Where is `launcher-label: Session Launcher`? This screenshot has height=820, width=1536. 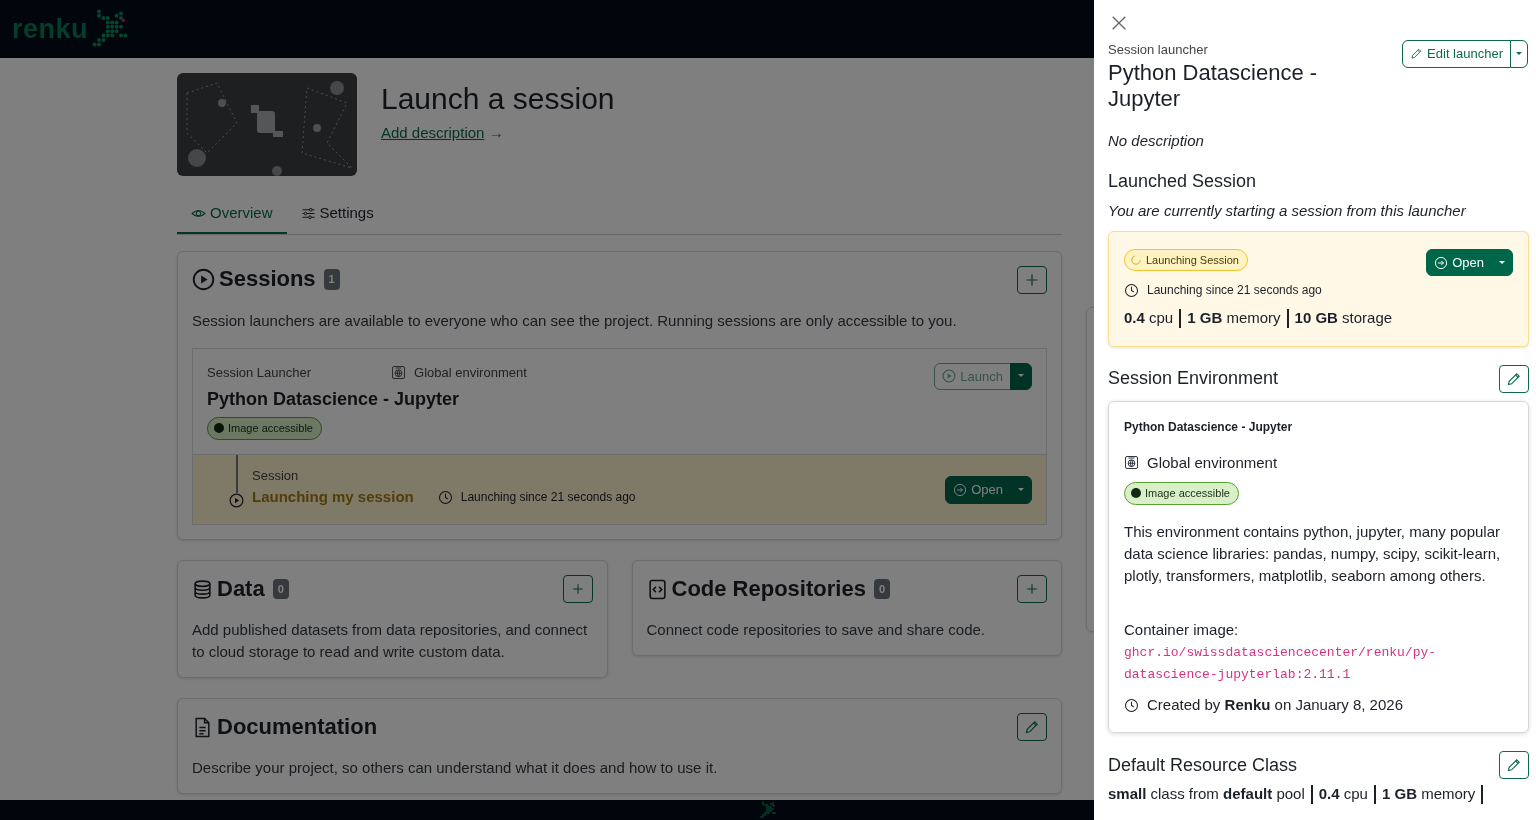 launcher-label: Session Launcher is located at coordinates (259, 372).